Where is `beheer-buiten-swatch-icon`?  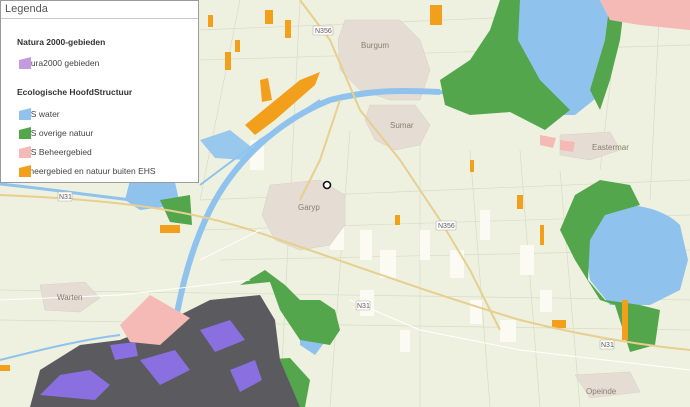
beheer-buiten-swatch-icon is located at coordinates (25, 171).